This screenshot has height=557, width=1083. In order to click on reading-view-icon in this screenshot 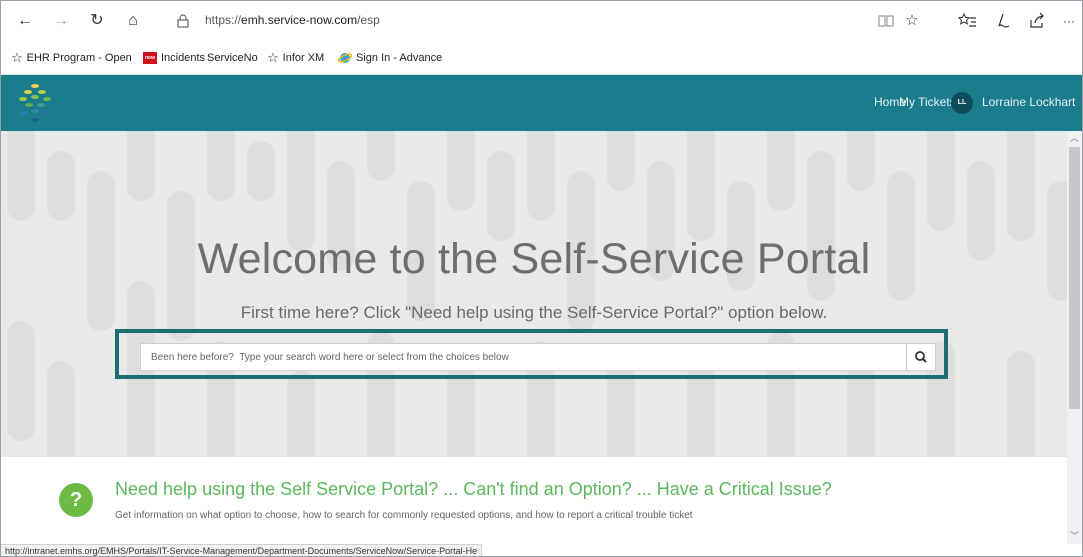, I will do `click(886, 21)`.